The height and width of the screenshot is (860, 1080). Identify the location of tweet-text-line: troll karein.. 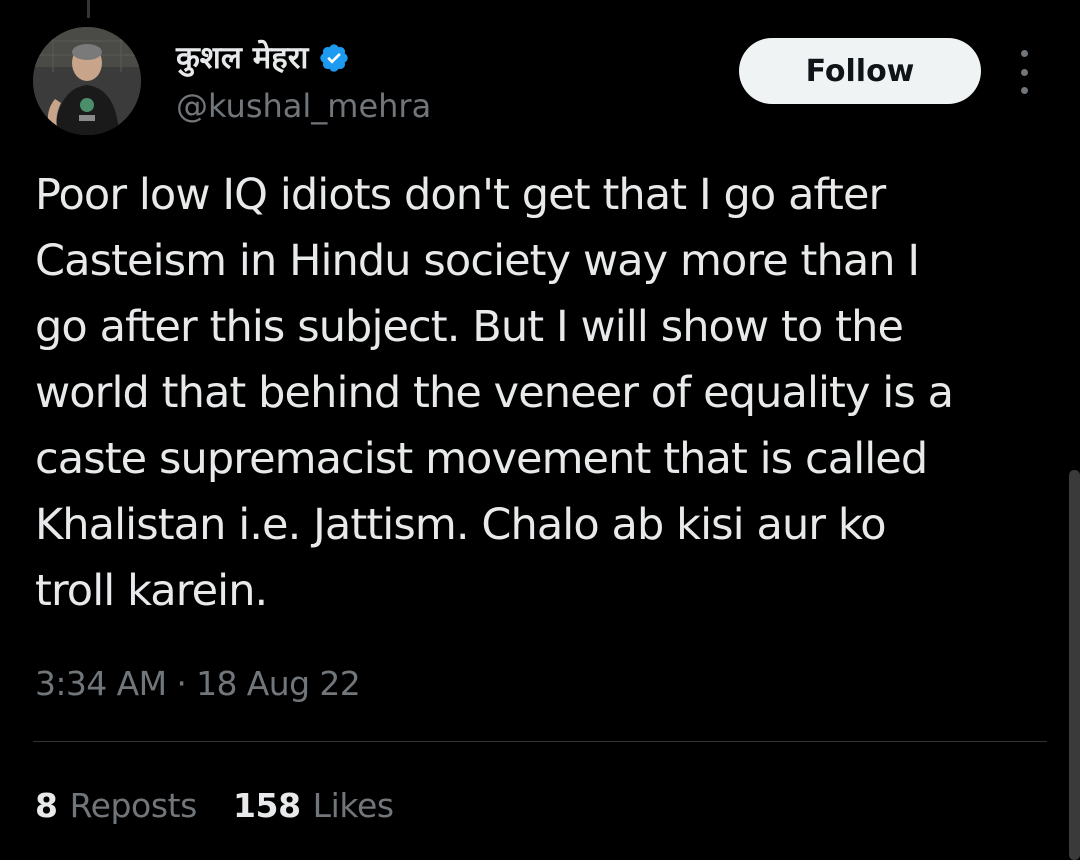
(151, 591).